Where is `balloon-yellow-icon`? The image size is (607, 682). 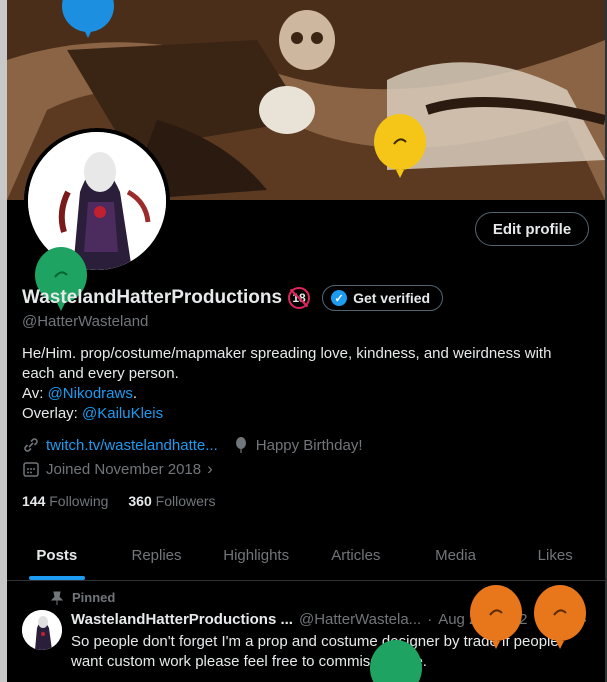 balloon-yellow-icon is located at coordinates (400, 146).